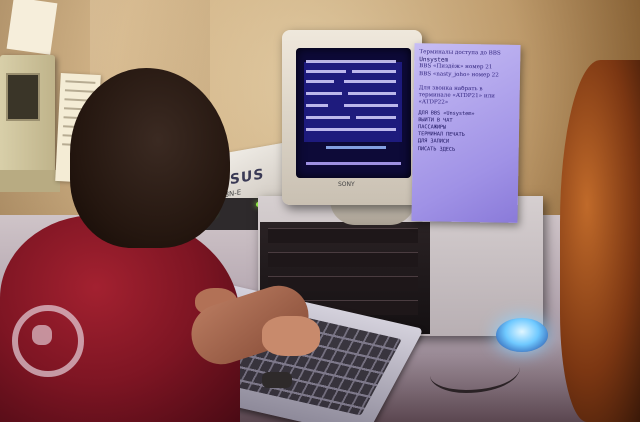 The width and height of the screenshot is (640, 422). Describe the element at coordinates (522, 335) in the screenshot. I see `glowing-mouse-light` at that location.